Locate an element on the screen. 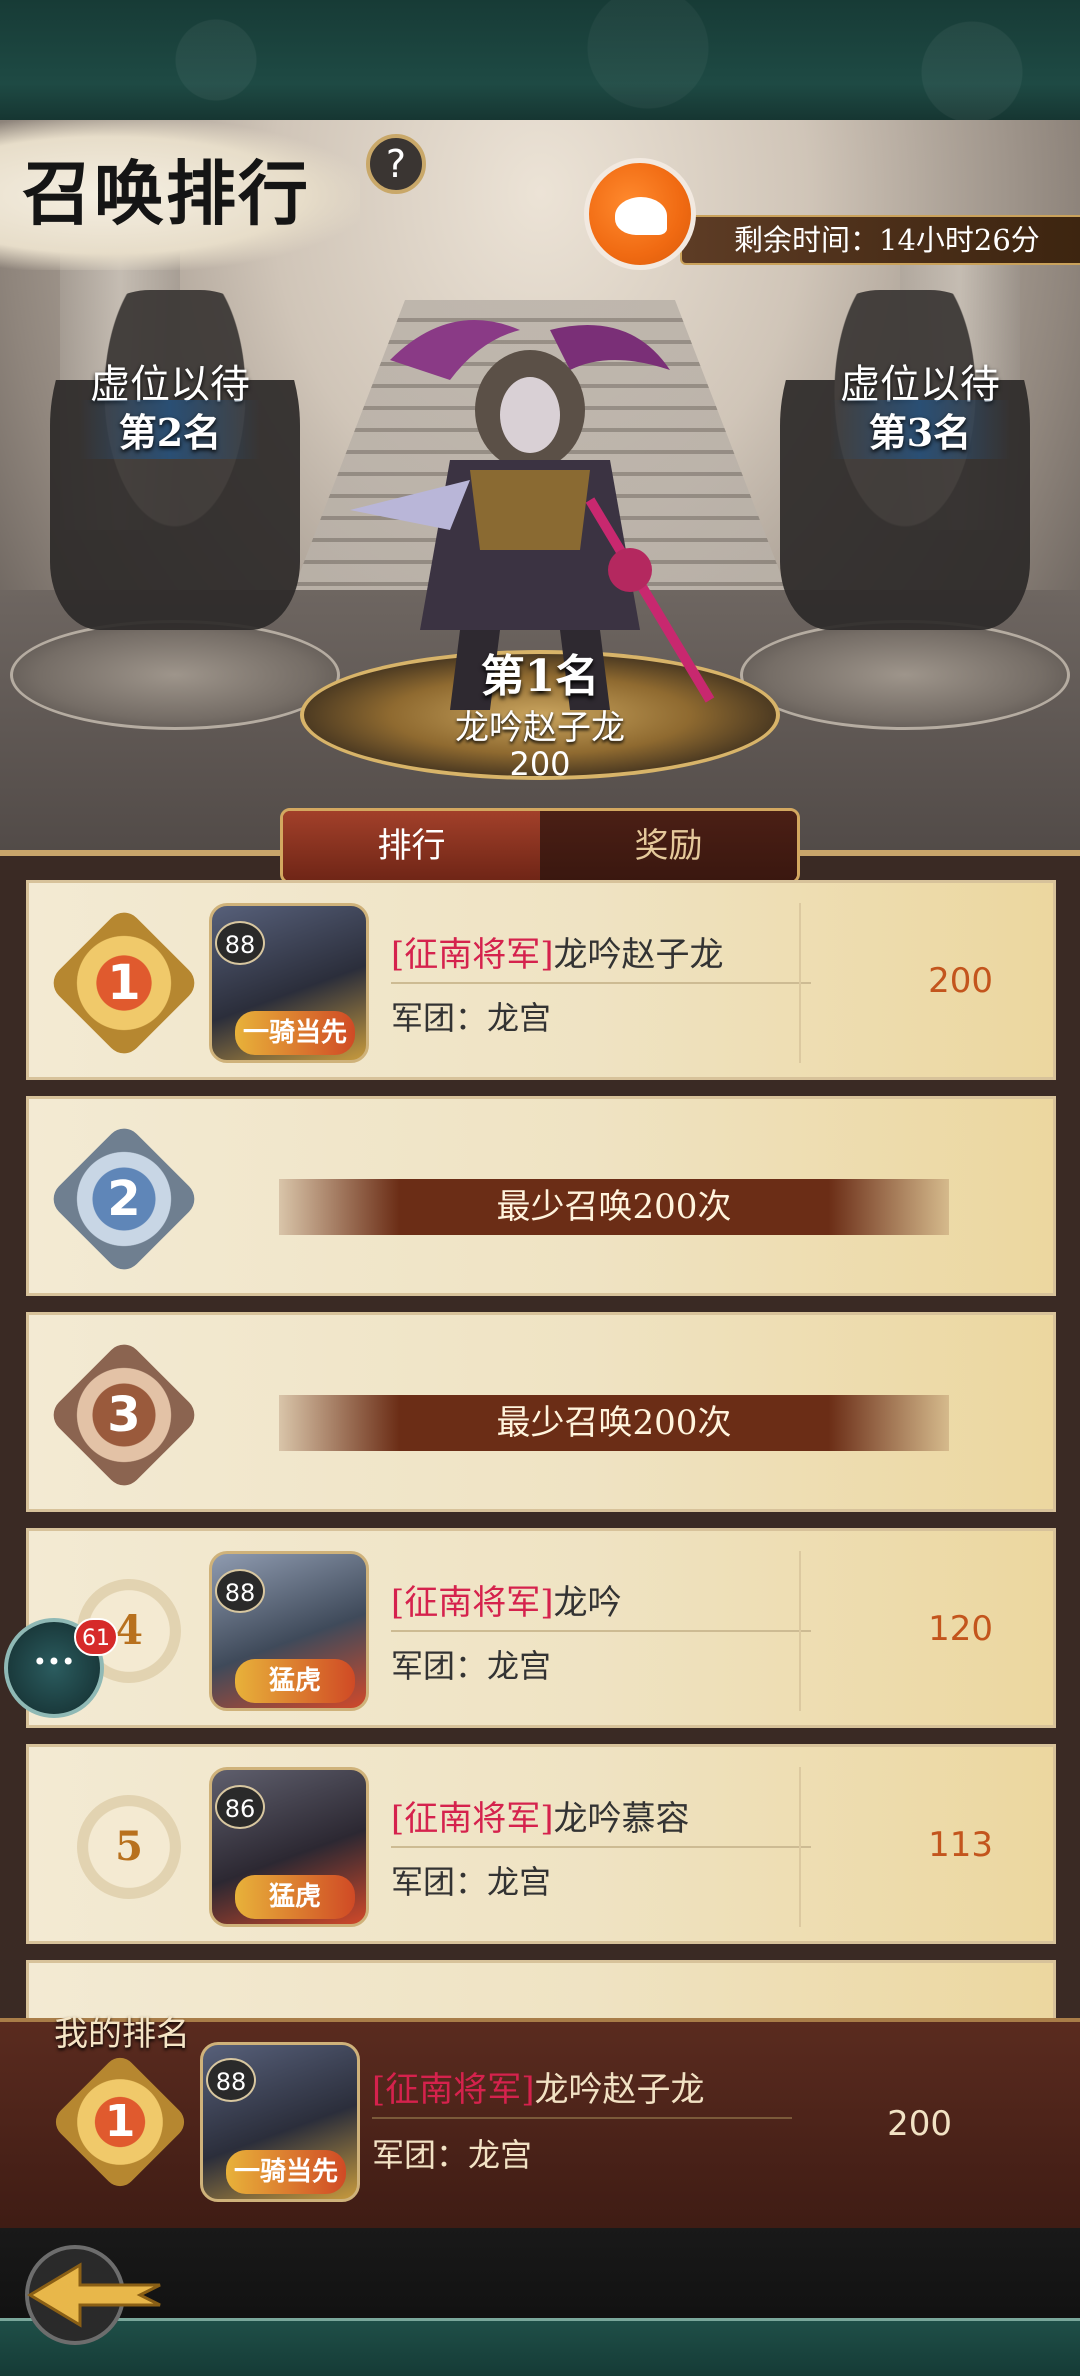 This screenshot has height=2376, width=1080. remaining-time: 剩余时间：14小时26分 is located at coordinates (880, 240).